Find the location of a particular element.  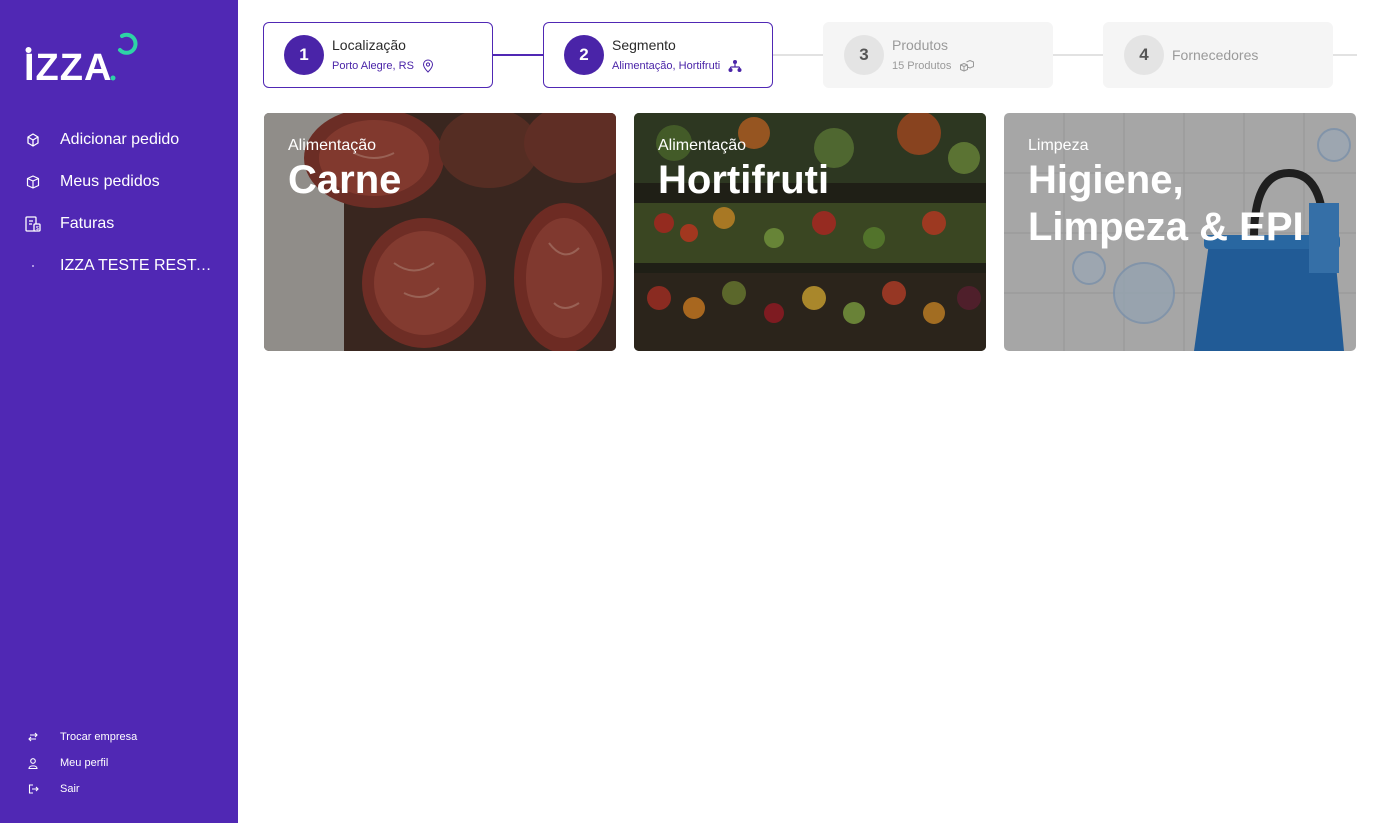

nav-invoices-label: Faturas is located at coordinates (87, 223).